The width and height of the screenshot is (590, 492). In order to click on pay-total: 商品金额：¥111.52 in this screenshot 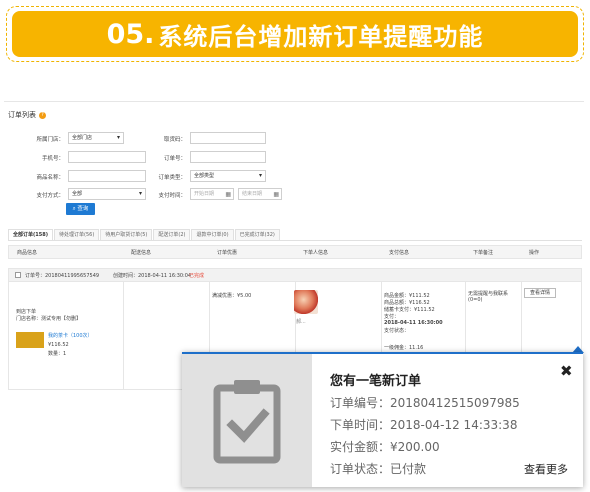, I will do `click(407, 296)`.